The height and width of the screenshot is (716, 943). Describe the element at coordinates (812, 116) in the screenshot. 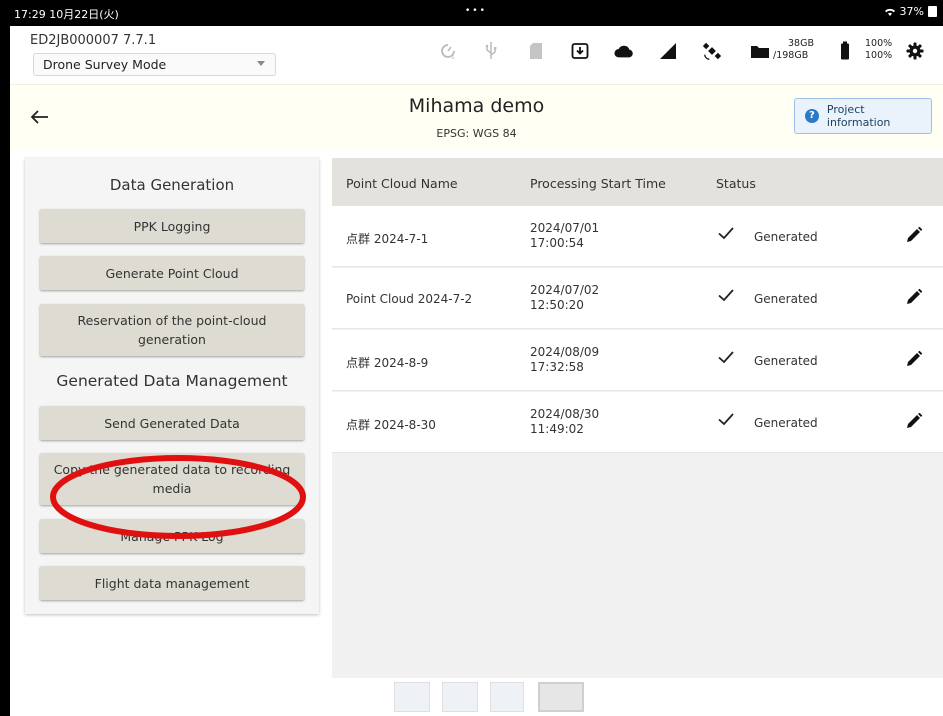

I see `question-icon: ?` at that location.